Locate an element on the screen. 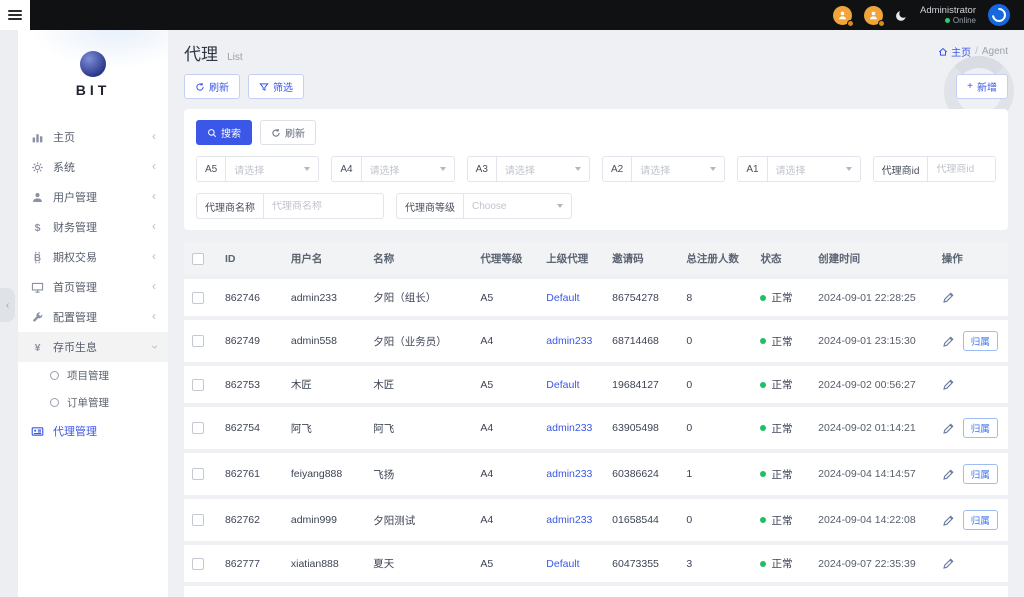 The height and width of the screenshot is (597, 1024). bitcoin-icon: B is located at coordinates (37, 257).